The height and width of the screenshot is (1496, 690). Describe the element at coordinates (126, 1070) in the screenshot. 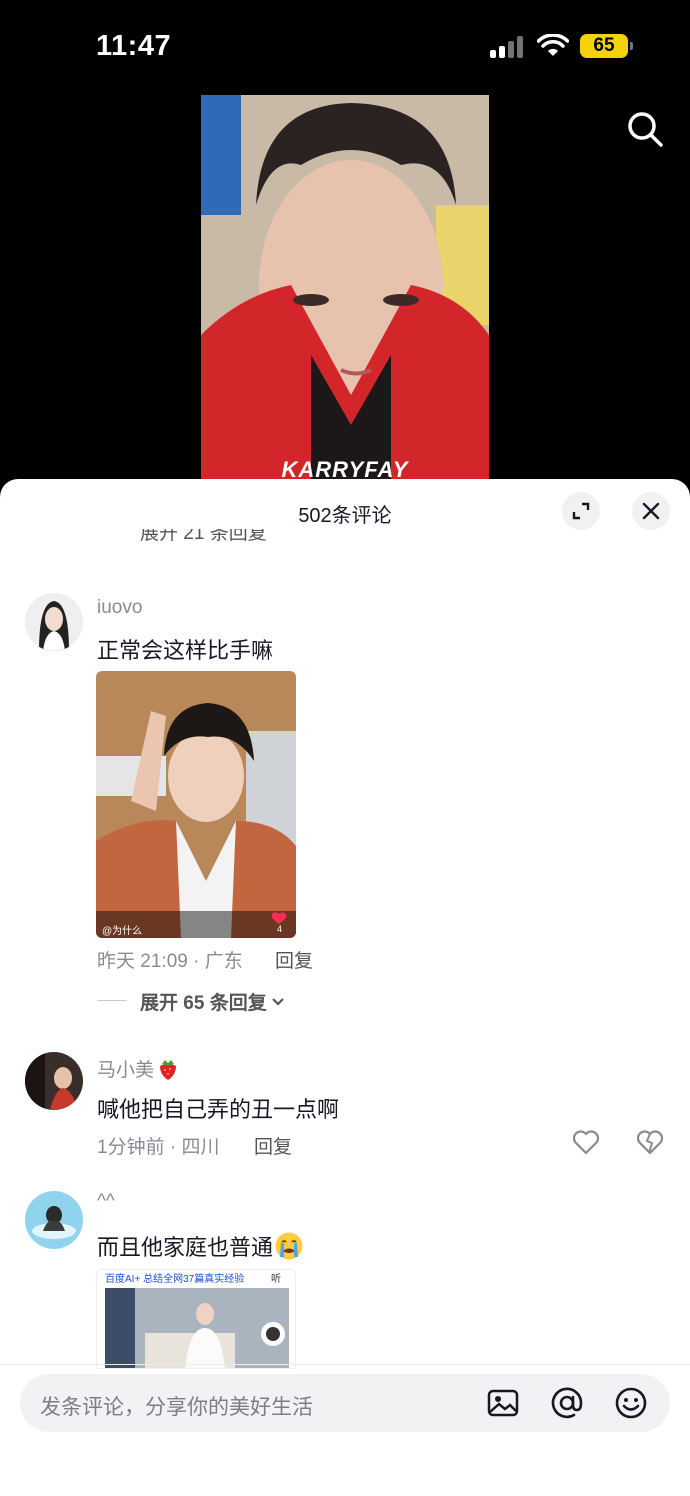

I see `comment-username: 马小美` at that location.